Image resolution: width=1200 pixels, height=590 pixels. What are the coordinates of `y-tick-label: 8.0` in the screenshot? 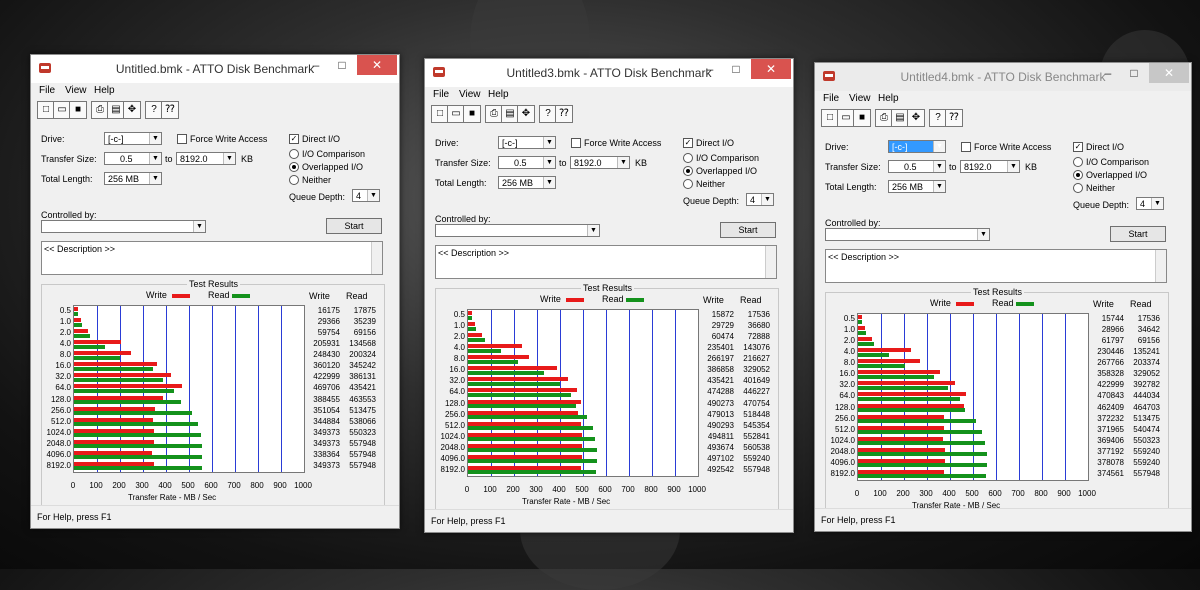 It's located at (849, 363).